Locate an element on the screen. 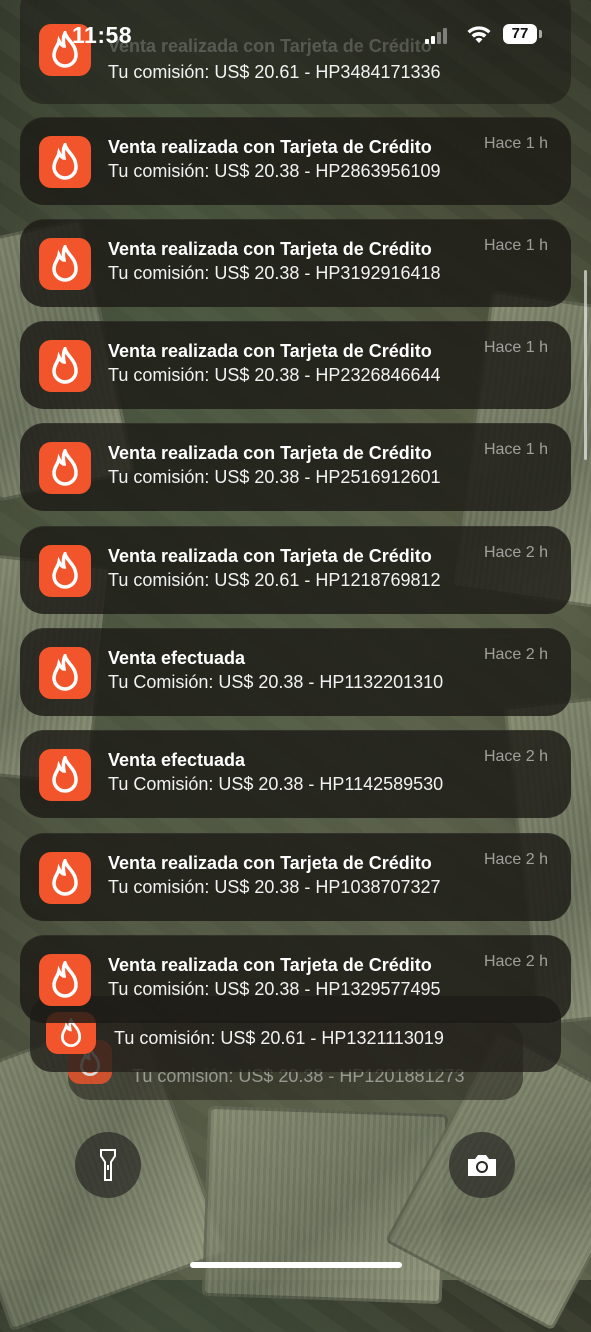 This screenshot has height=1332, width=591. notification-body: Tu comisión: US$ 20.38 - HP3192916418 is located at coordinates (274, 273).